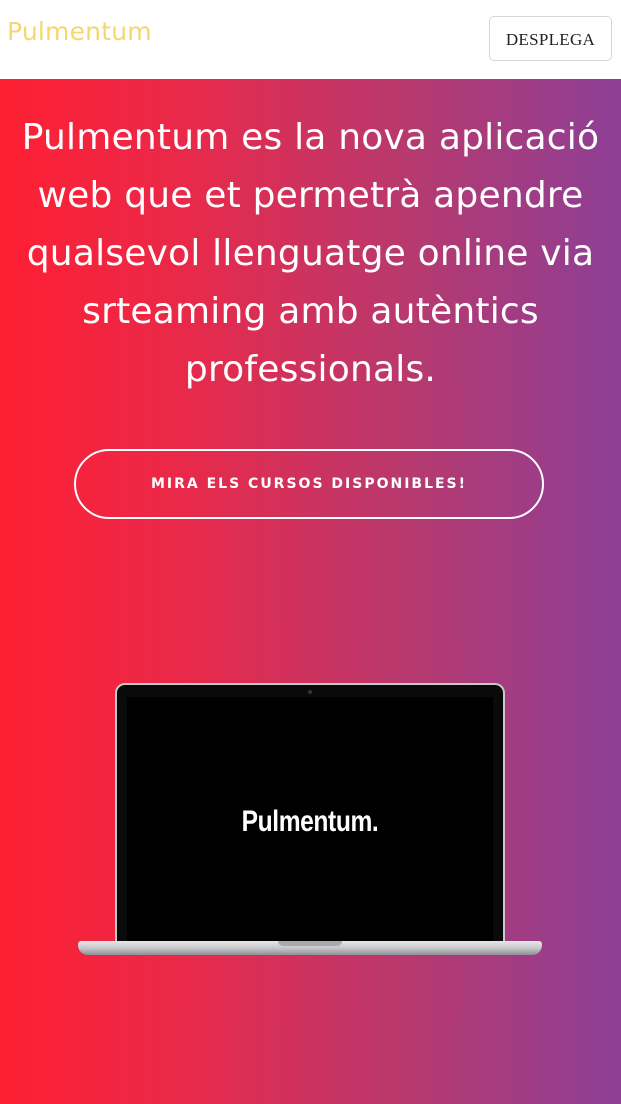 The width and height of the screenshot is (621, 1104). What do you see at coordinates (310, 948) in the screenshot?
I see `laptop-base` at bounding box center [310, 948].